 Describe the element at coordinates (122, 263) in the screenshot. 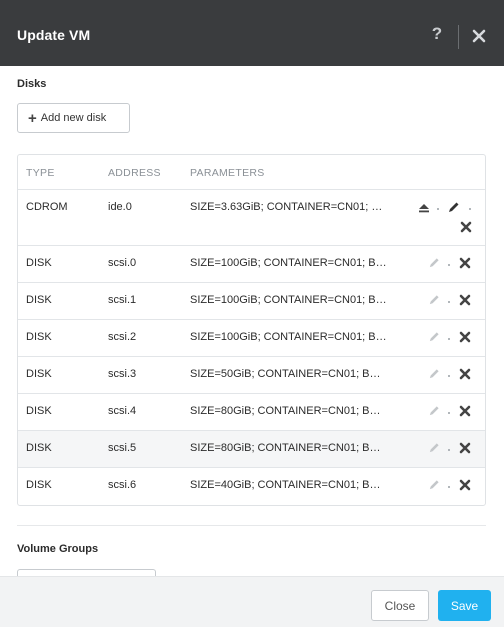

I see `cell-address: scsi.0` at that location.